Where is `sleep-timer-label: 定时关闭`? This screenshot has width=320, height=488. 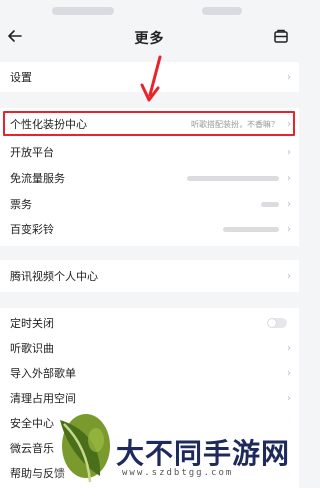 sleep-timer-label: 定时关闭 is located at coordinates (32, 323).